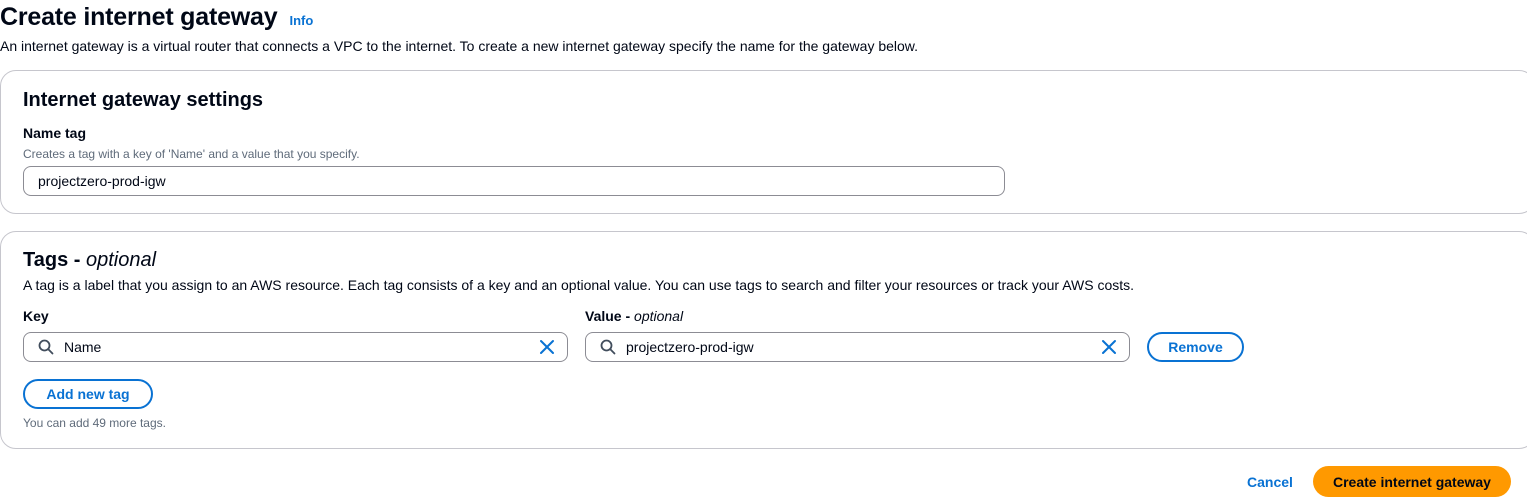 This screenshot has height=502, width=1527. What do you see at coordinates (1109, 347) in the screenshot?
I see `clear-value-icon` at bounding box center [1109, 347].